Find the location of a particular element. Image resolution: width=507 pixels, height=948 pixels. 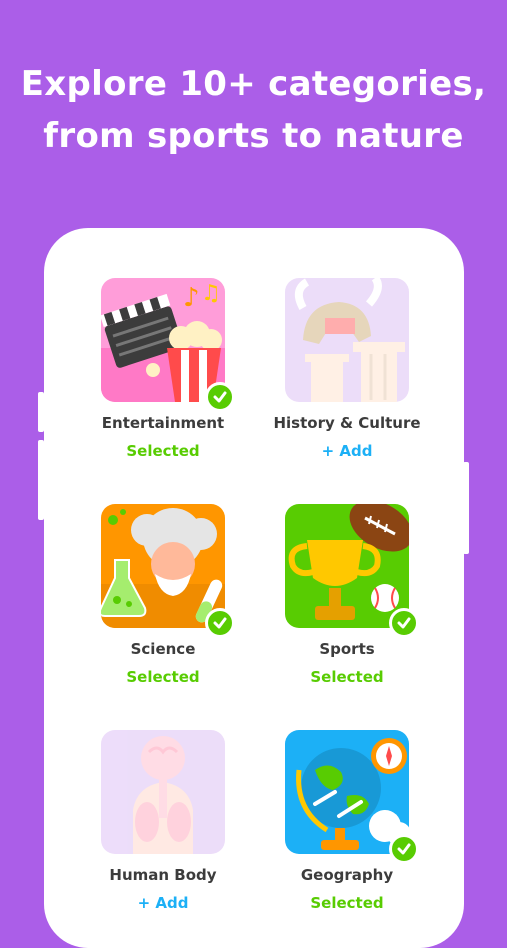

category-name: Geography is located at coordinates (347, 875).